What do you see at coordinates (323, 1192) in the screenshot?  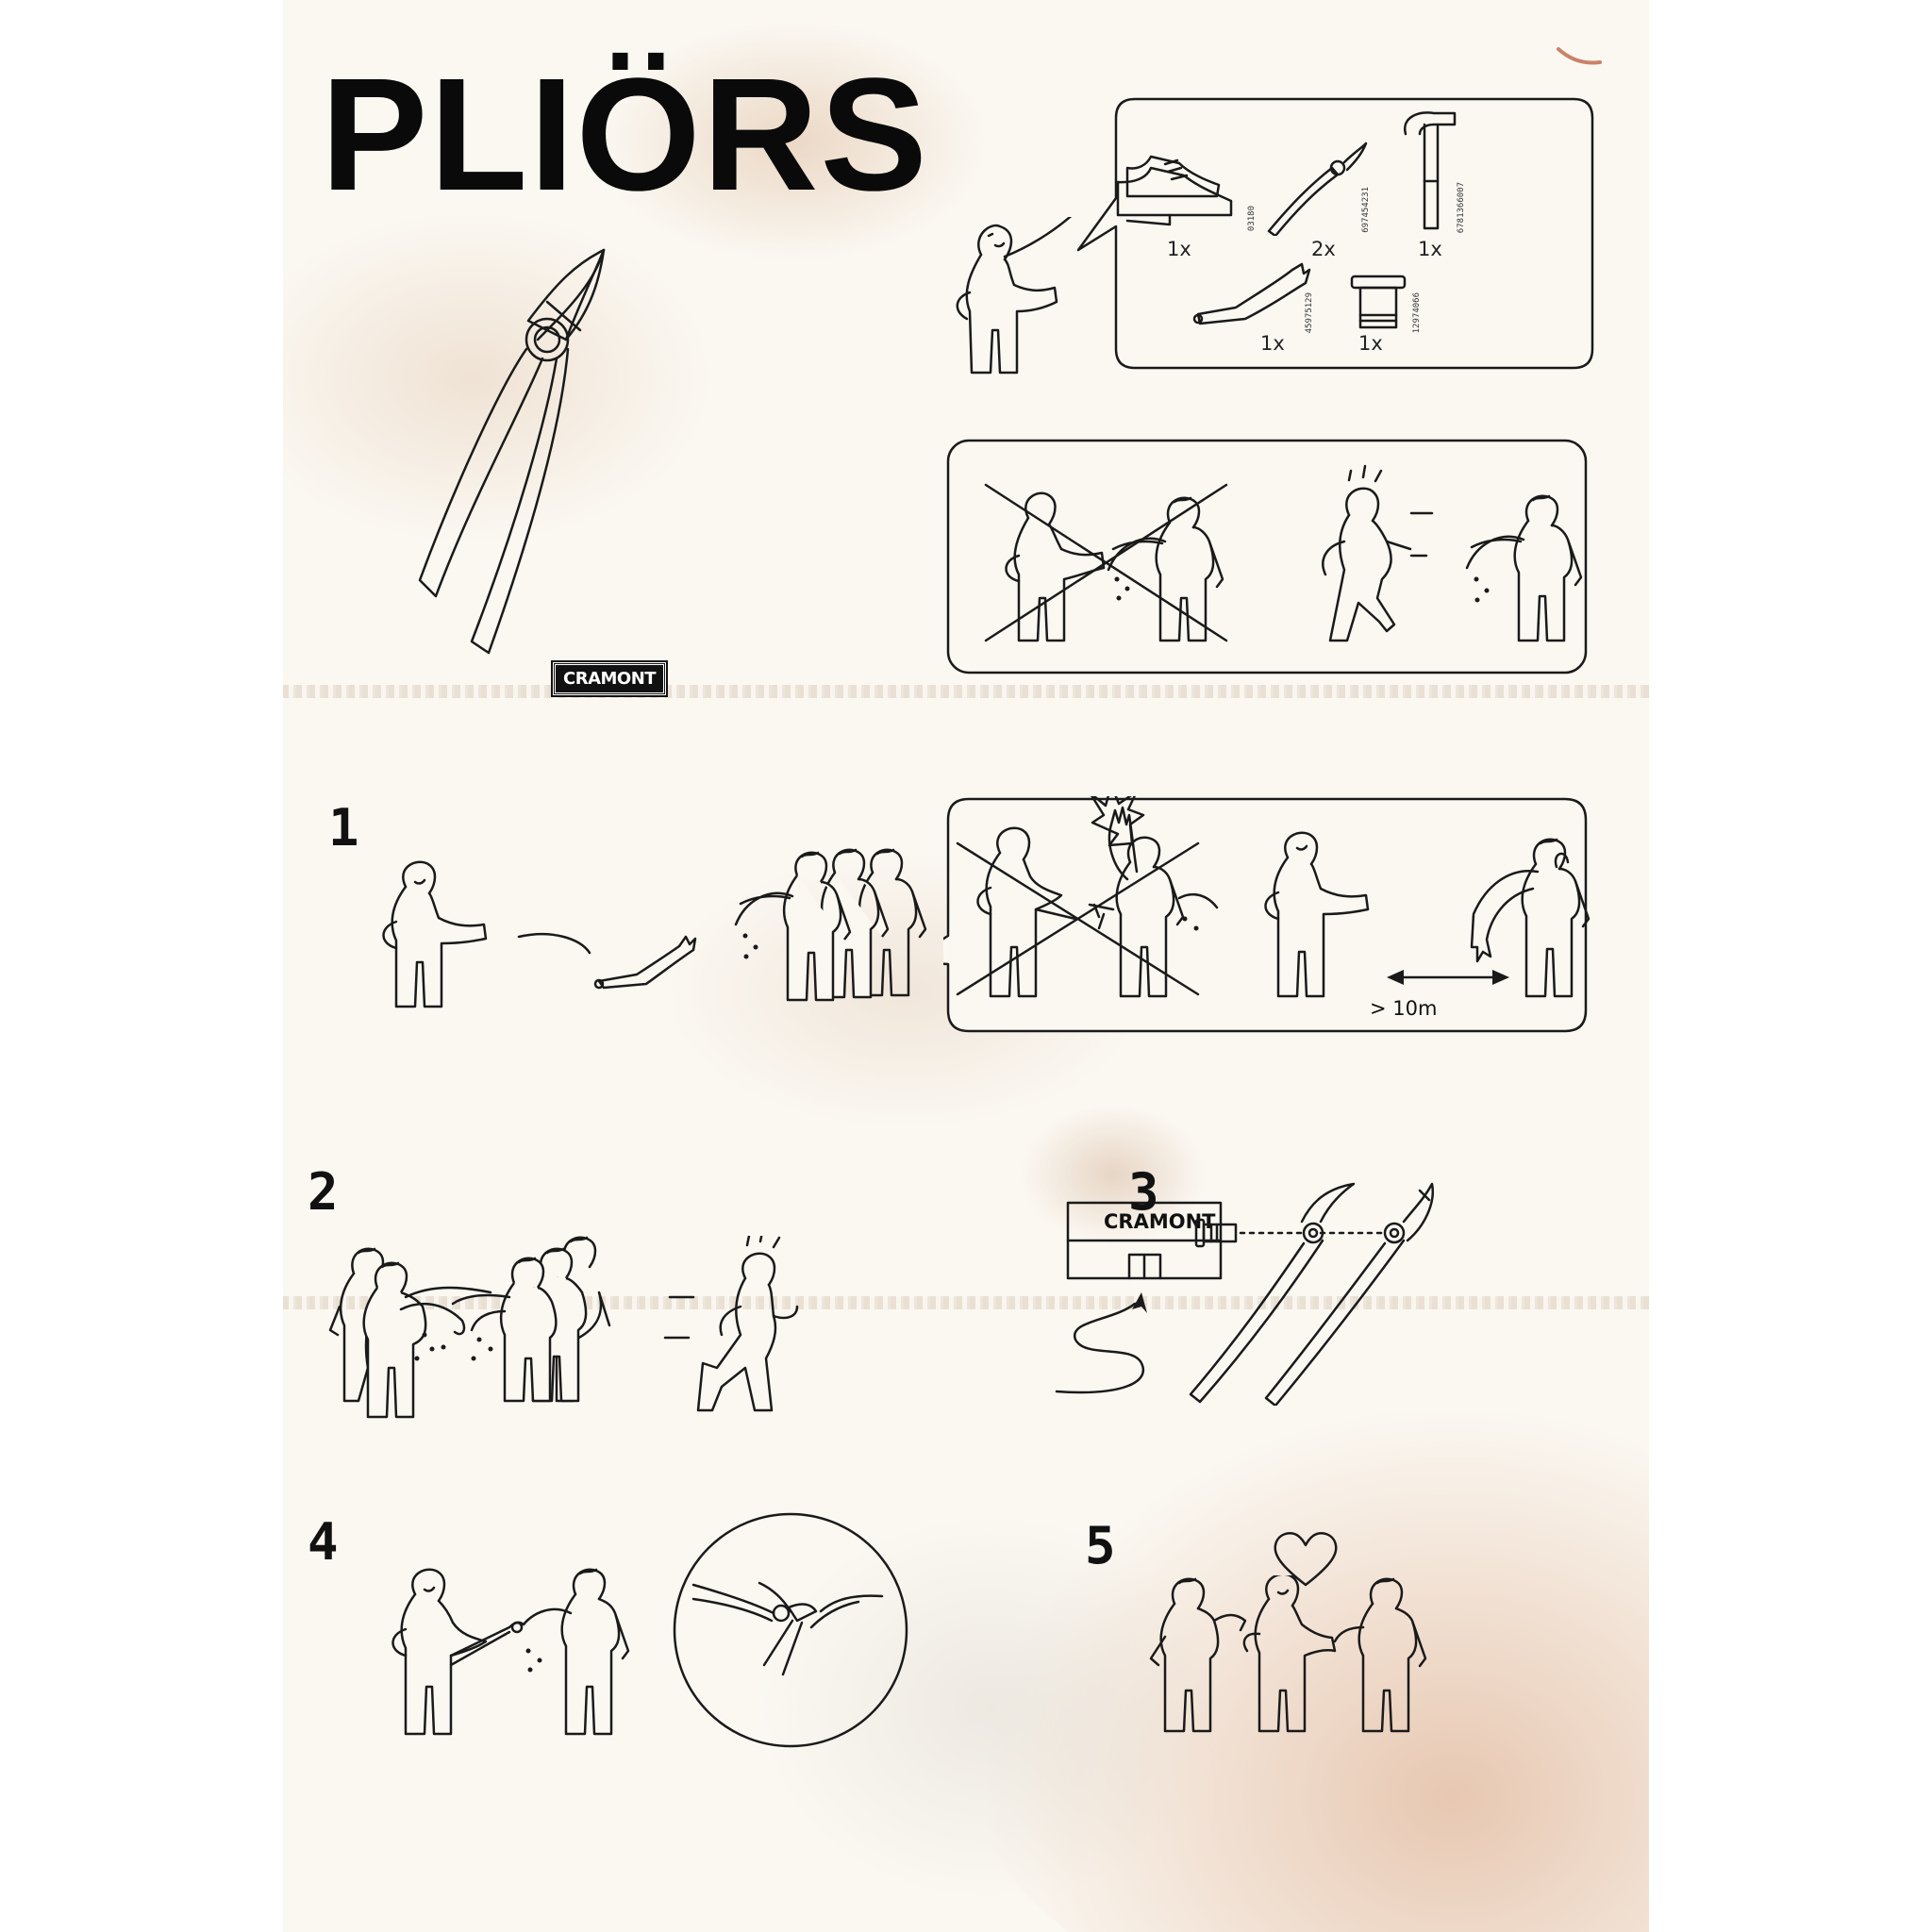 I see `step-number: 2` at bounding box center [323, 1192].